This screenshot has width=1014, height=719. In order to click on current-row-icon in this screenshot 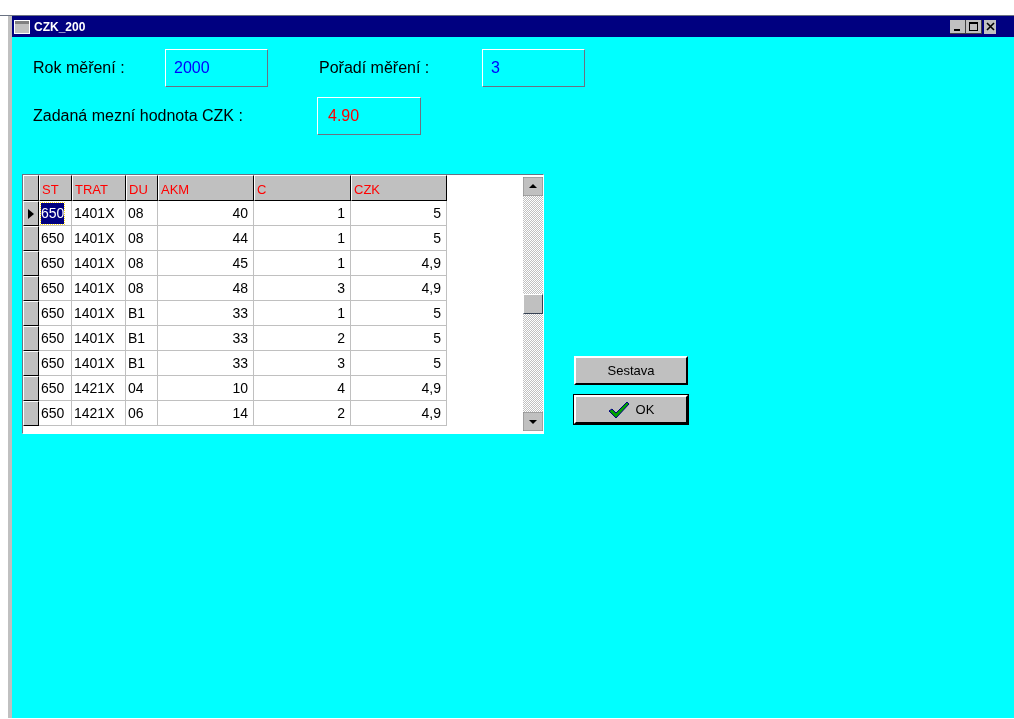, I will do `click(31, 213)`.